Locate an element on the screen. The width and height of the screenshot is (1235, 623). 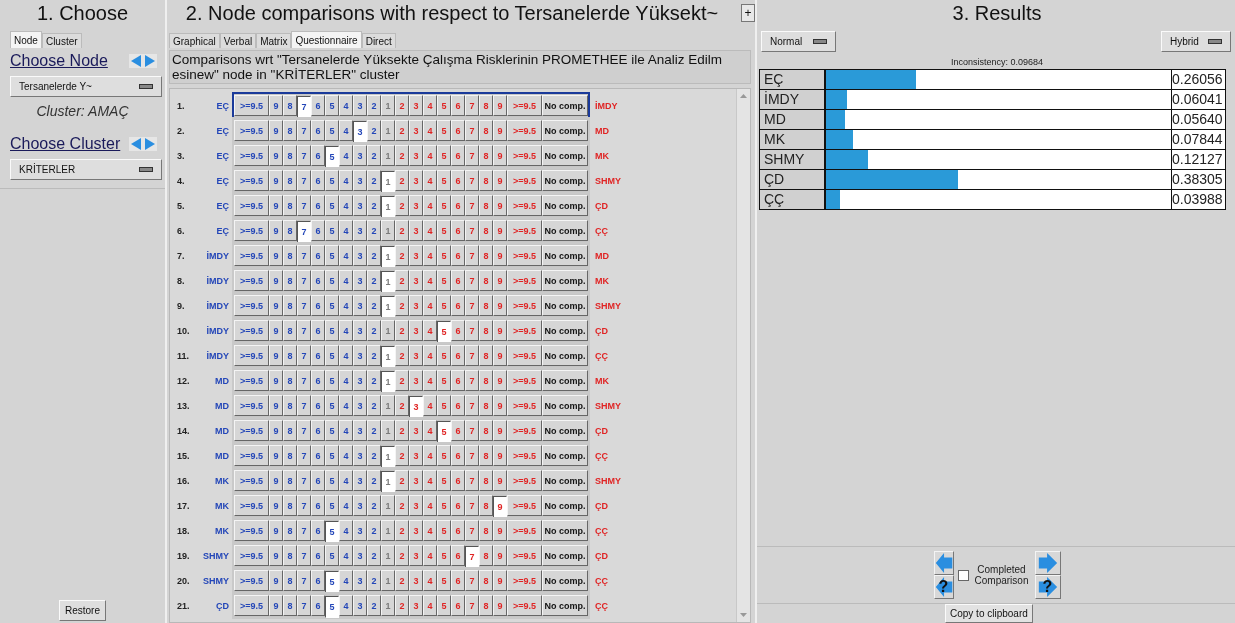
node-dropdown: Tersanelerde Y~ is located at coordinates (86, 86).